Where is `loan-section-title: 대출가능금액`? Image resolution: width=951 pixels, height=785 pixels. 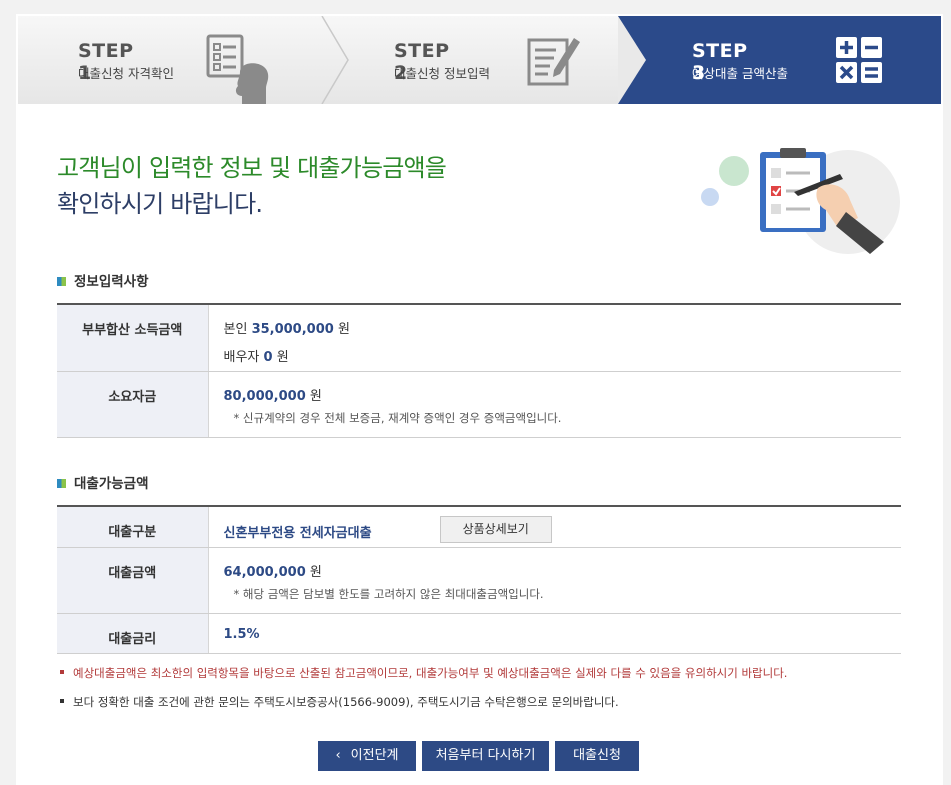
loan-section-title: 대출가능금액 is located at coordinates (103, 482).